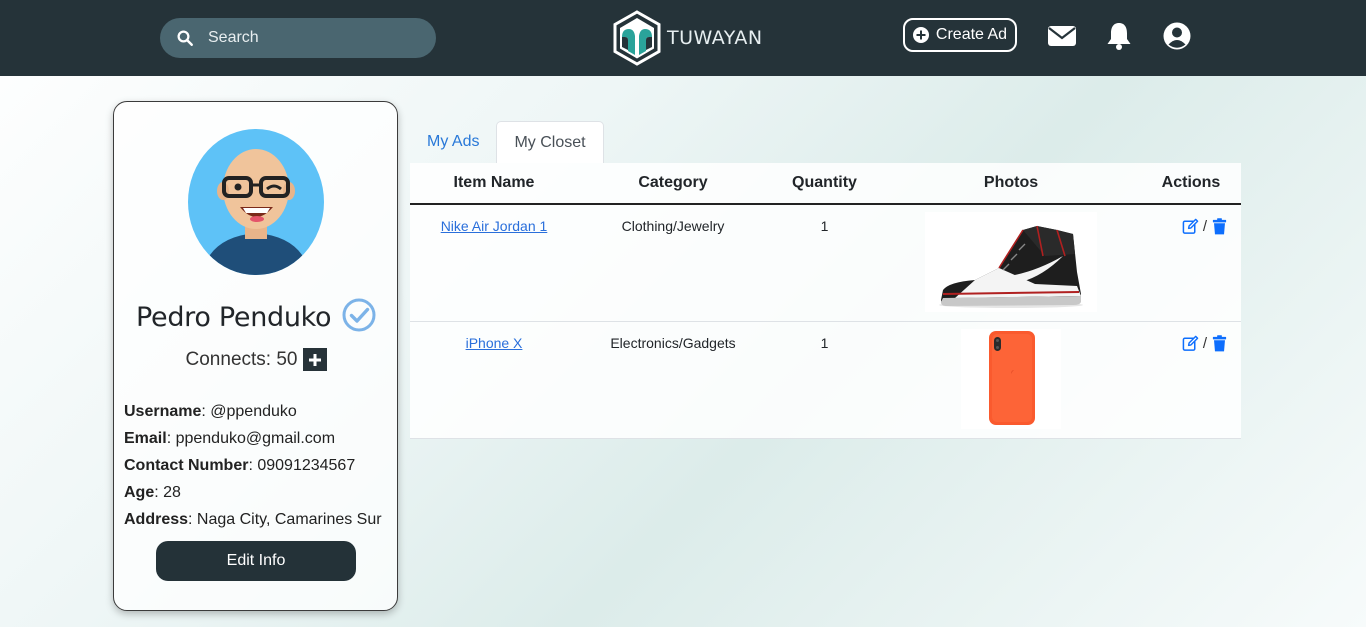 This screenshot has height=627, width=1366. I want to click on search-bar, so click(298, 38).